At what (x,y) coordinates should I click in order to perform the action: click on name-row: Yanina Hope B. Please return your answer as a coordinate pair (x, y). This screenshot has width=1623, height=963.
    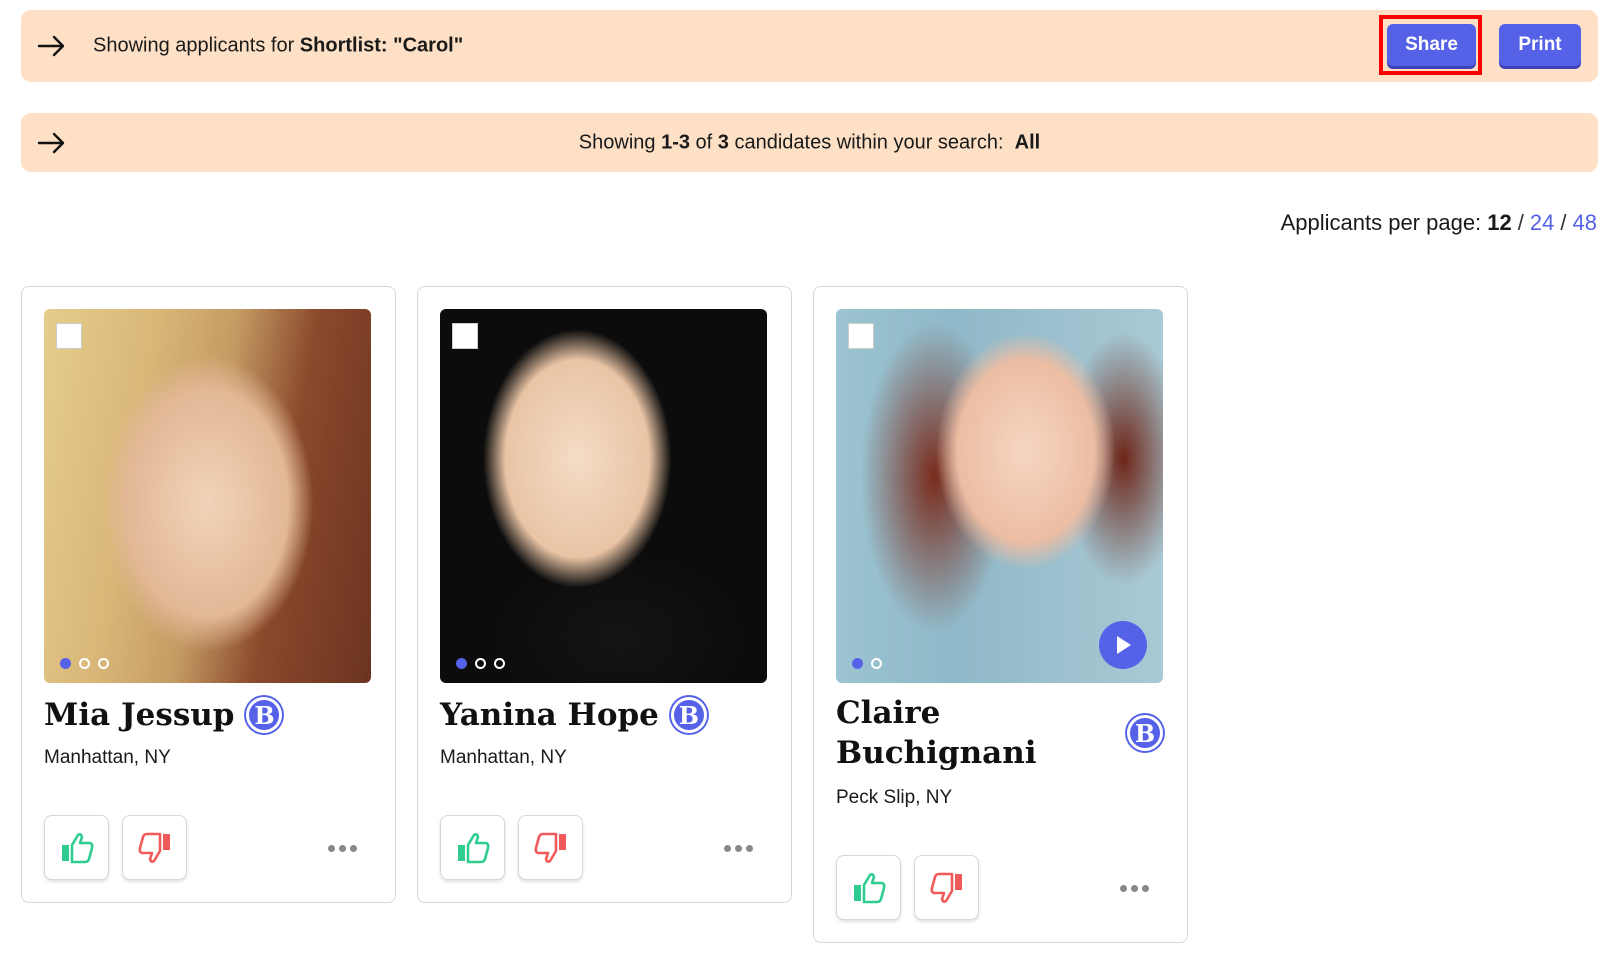
    Looking at the image, I should click on (603, 715).